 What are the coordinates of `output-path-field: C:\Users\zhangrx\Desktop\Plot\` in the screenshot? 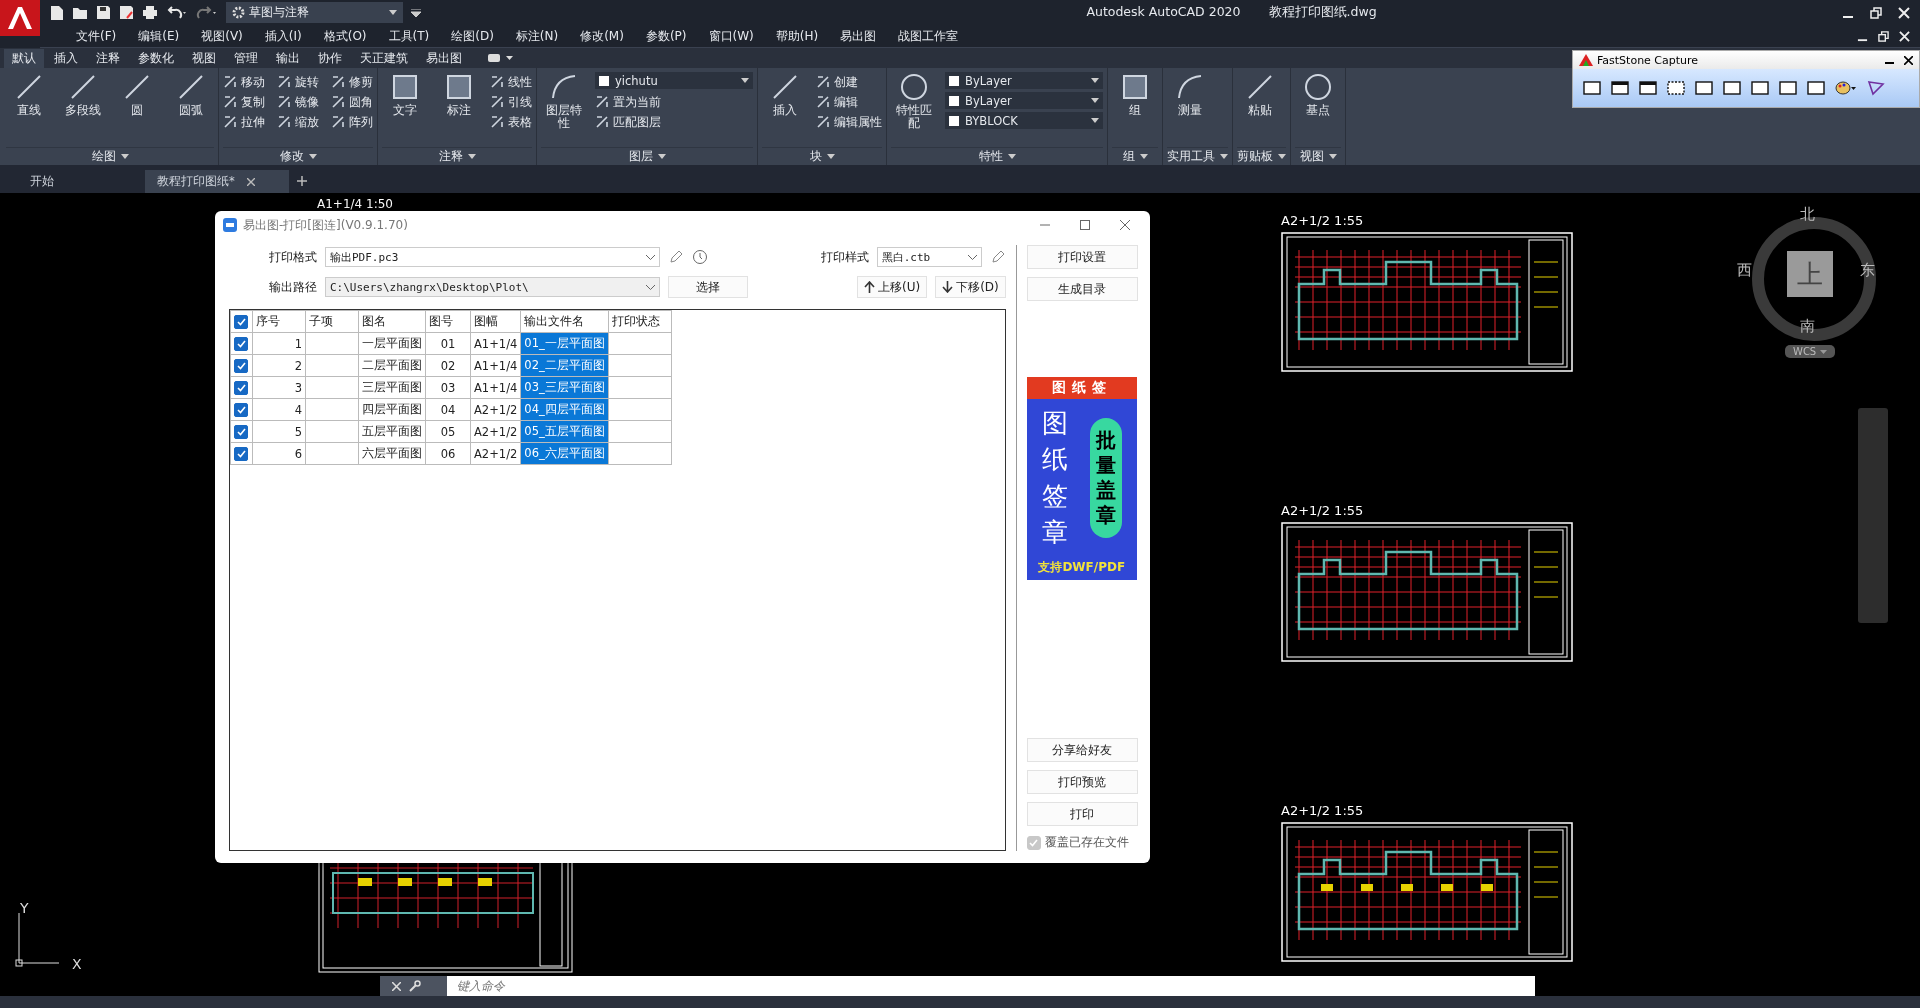 It's located at (492, 287).